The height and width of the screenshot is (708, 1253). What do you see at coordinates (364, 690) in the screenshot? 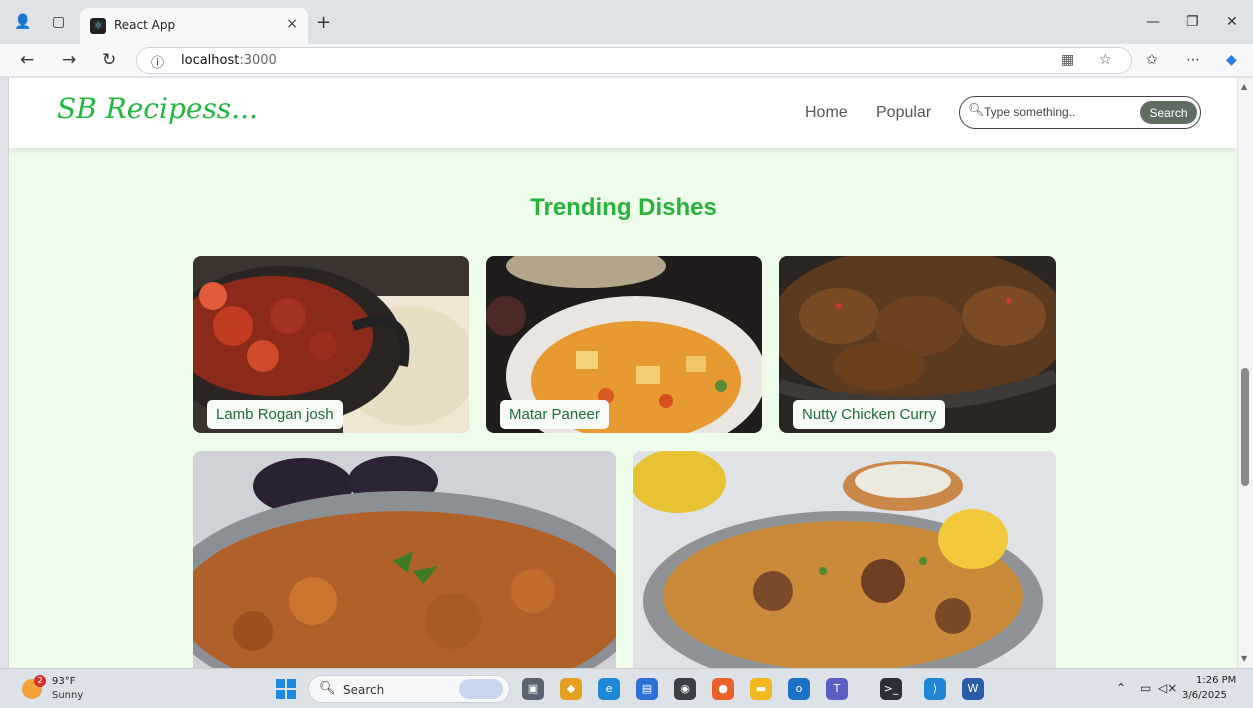
I see `taskbar-search-label: Search` at bounding box center [364, 690].